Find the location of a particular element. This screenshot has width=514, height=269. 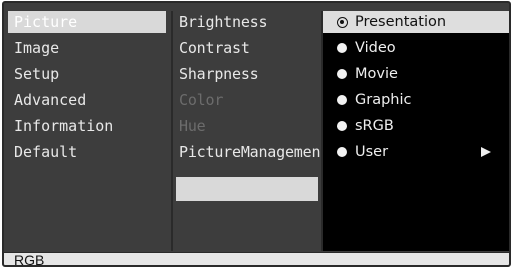

main-menu-item-label: Setup is located at coordinates (37, 74).